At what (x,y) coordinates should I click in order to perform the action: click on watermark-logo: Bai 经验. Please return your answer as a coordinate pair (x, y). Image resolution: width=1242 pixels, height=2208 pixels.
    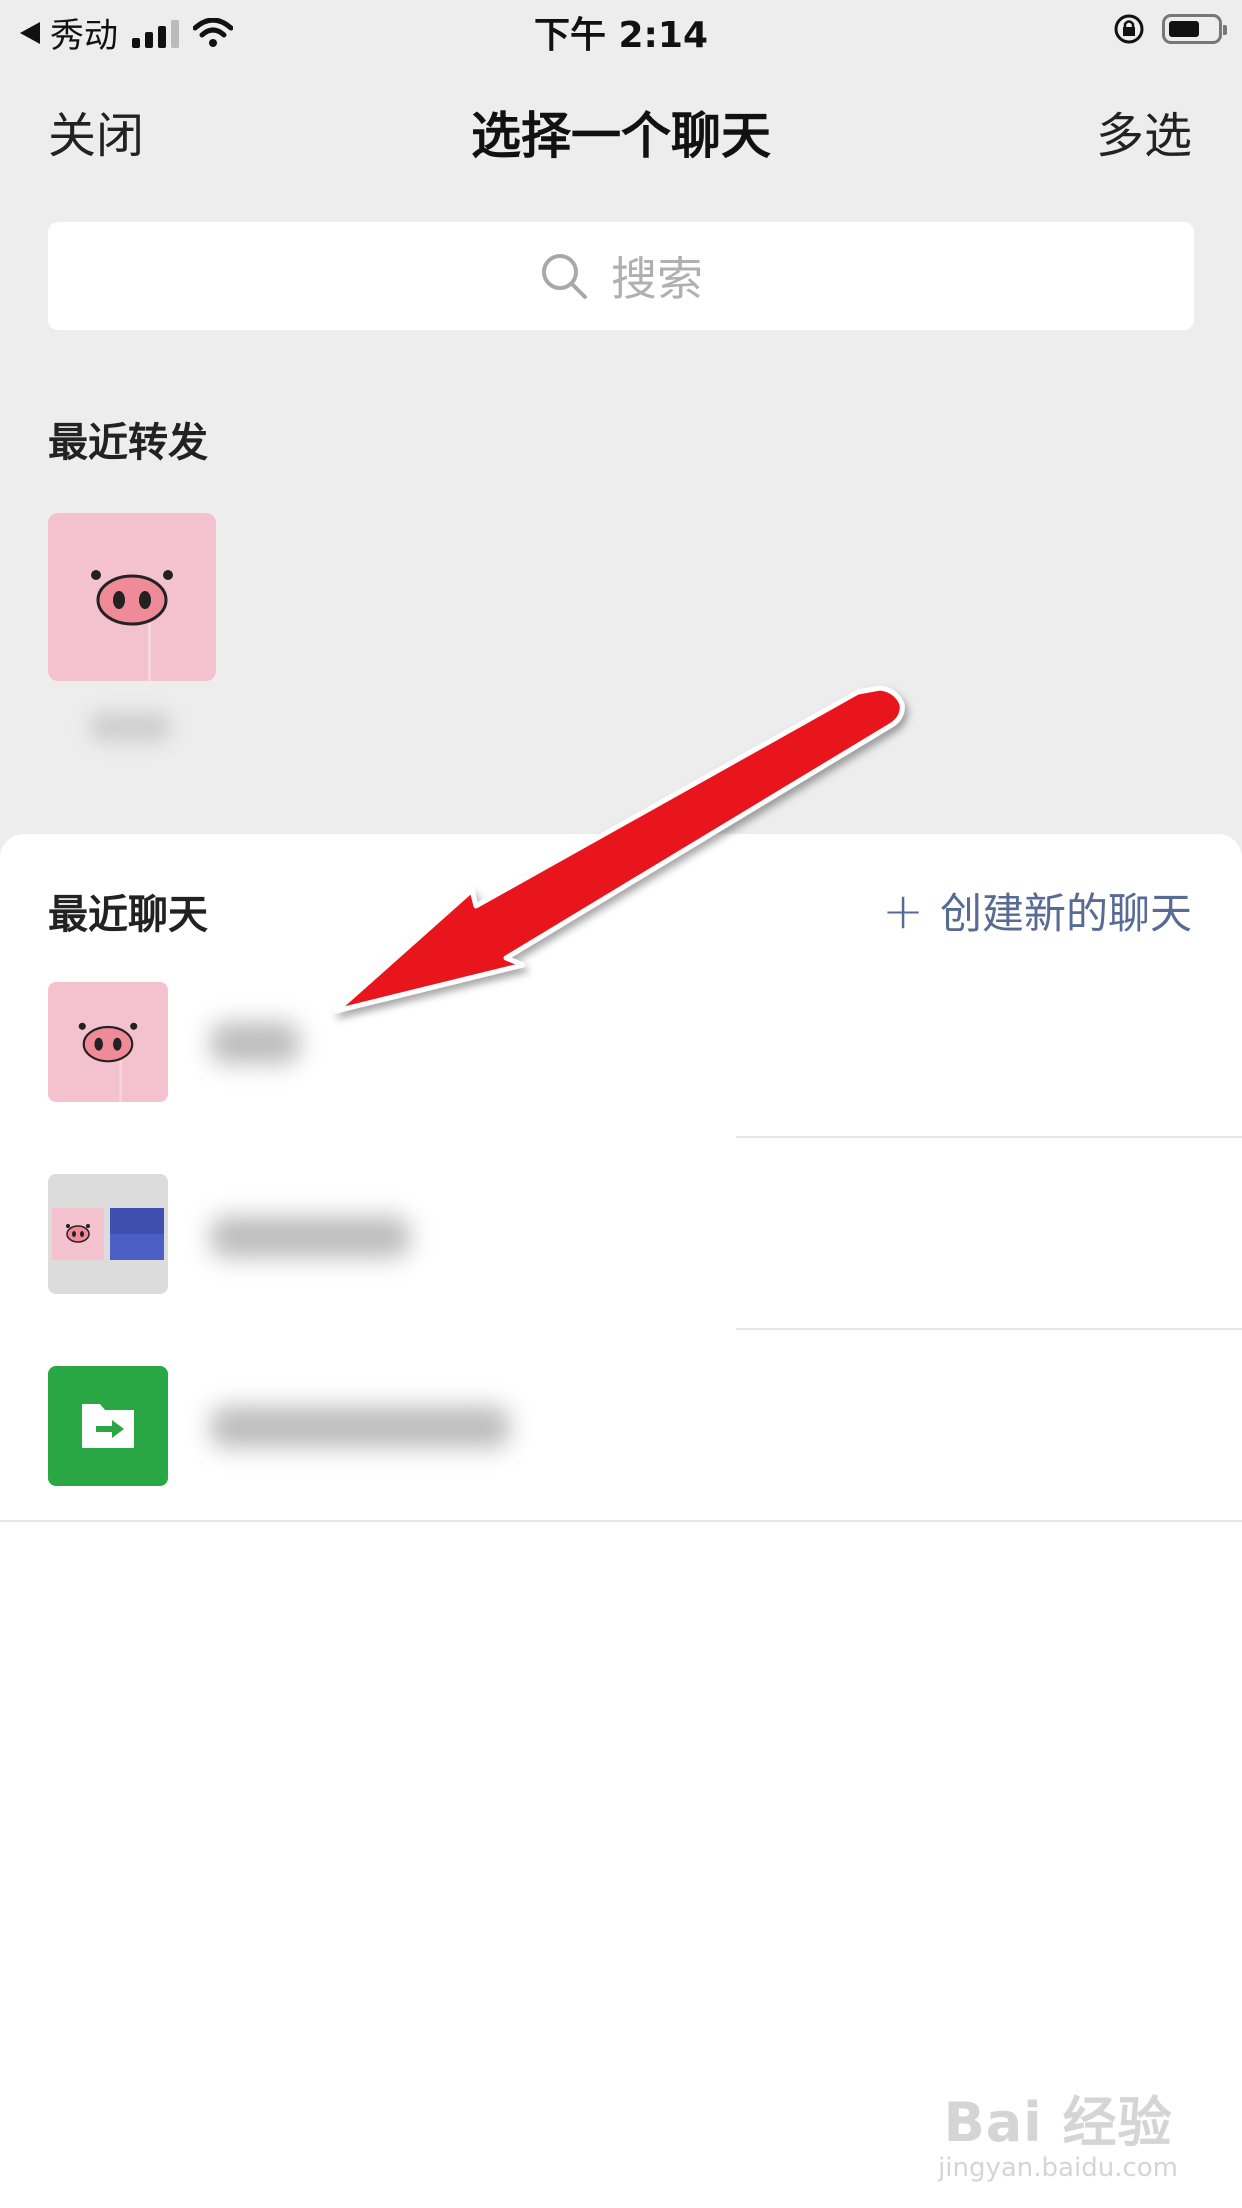
    Looking at the image, I should click on (1058, 2122).